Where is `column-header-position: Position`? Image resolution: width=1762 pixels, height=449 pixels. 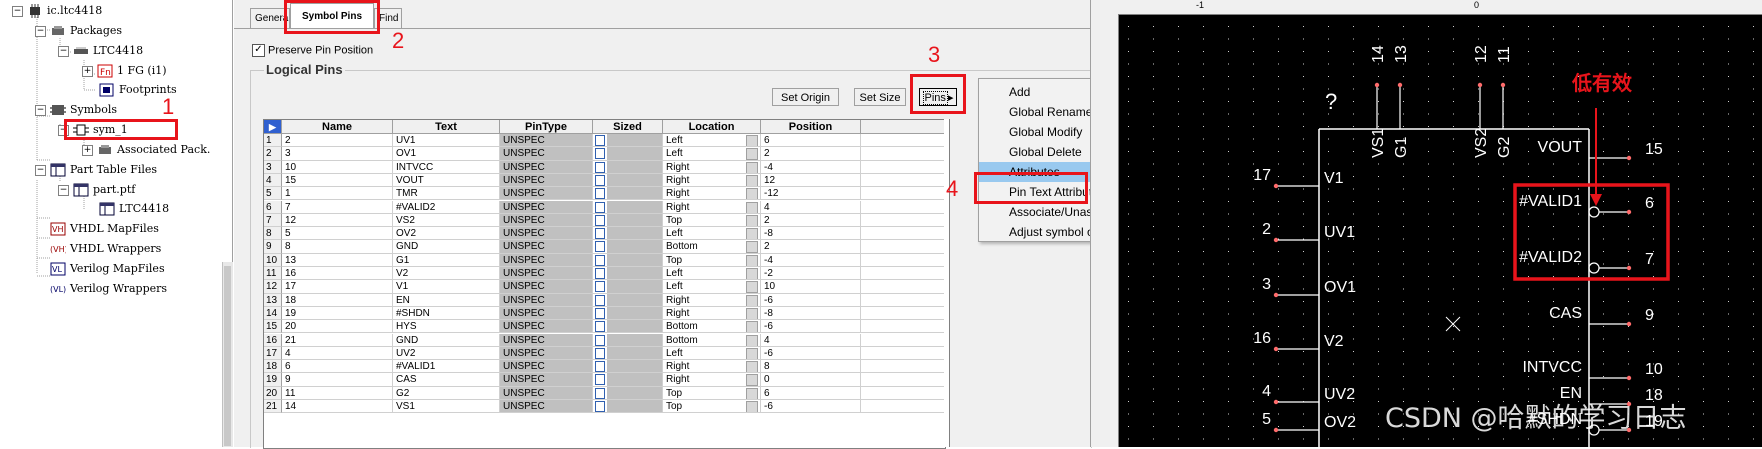 column-header-position: Position is located at coordinates (811, 127).